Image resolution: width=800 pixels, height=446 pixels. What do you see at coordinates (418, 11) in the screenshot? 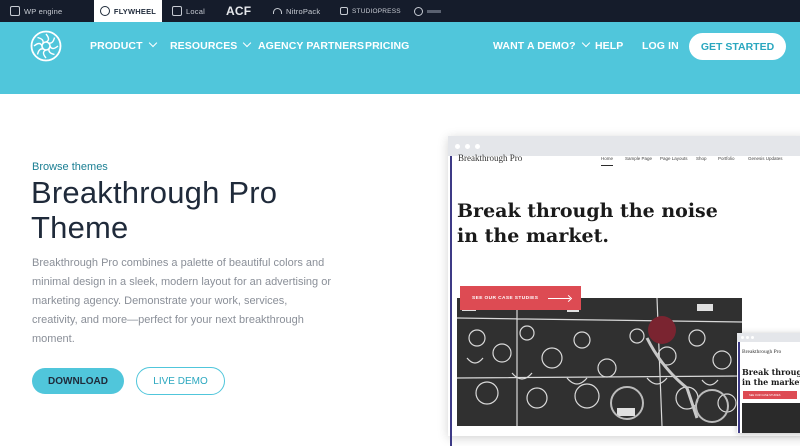
I see `extra-brand-icon` at bounding box center [418, 11].